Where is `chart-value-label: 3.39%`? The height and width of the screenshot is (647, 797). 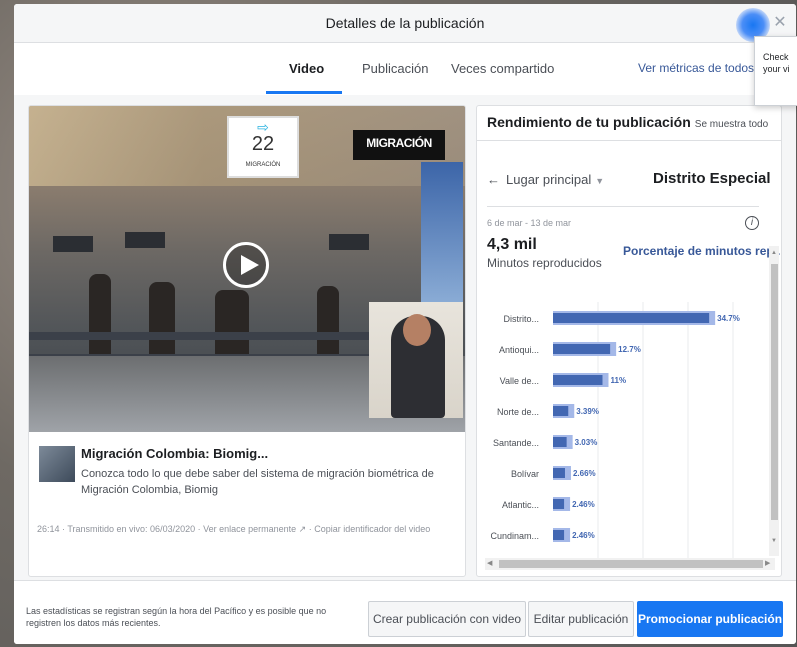 chart-value-label: 3.39% is located at coordinates (587, 411).